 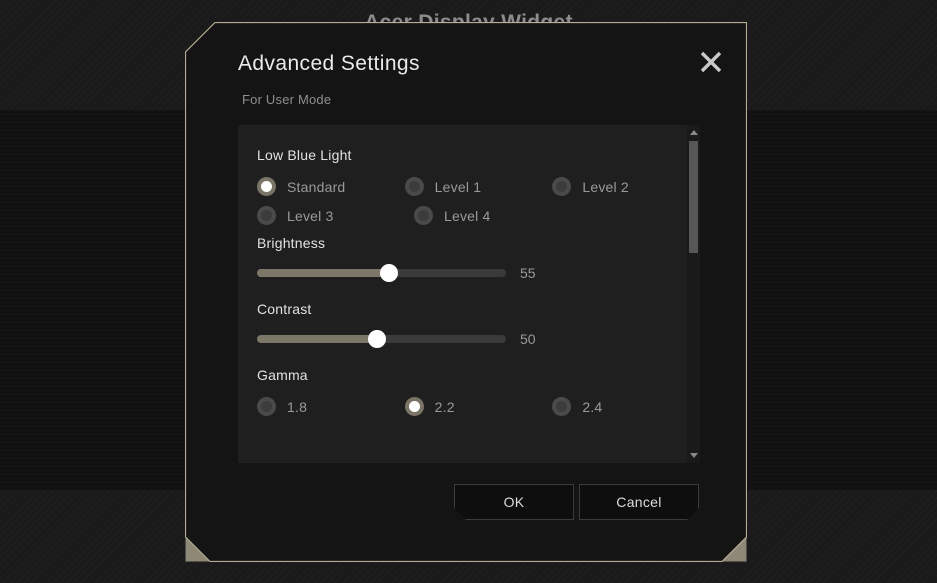 I want to click on radio-low-blue-light-standard: Standard, so click(x=331, y=186).